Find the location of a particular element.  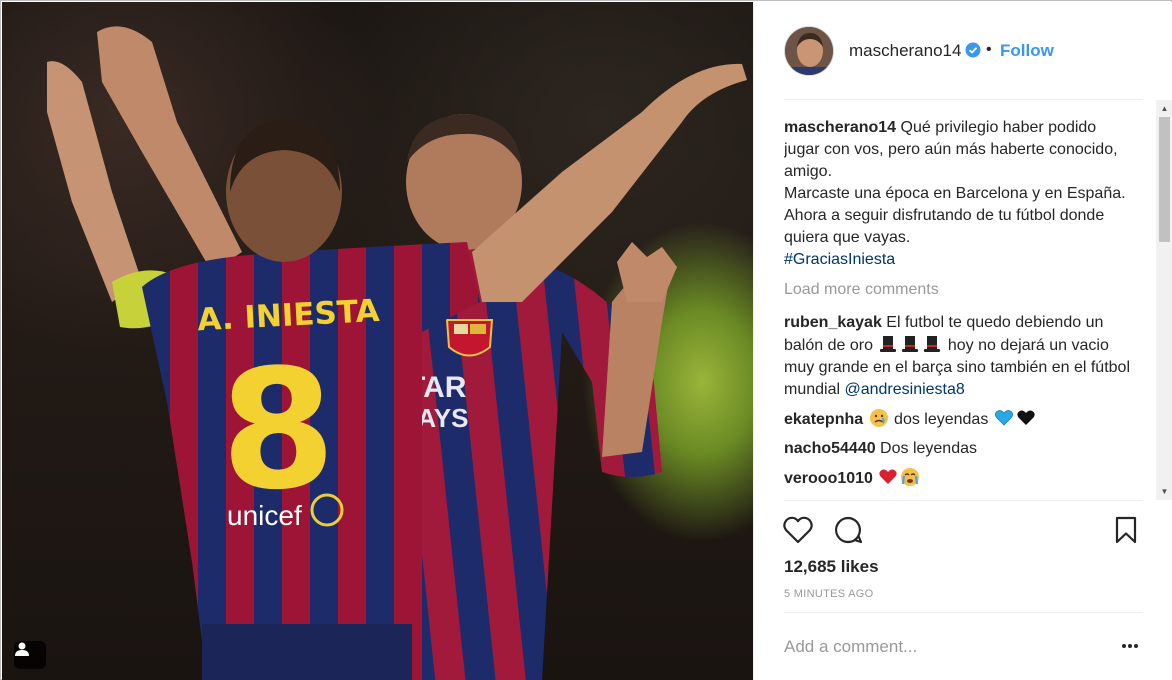

comments-scrollbar: ▲ ▼ is located at coordinates (1164, 300).